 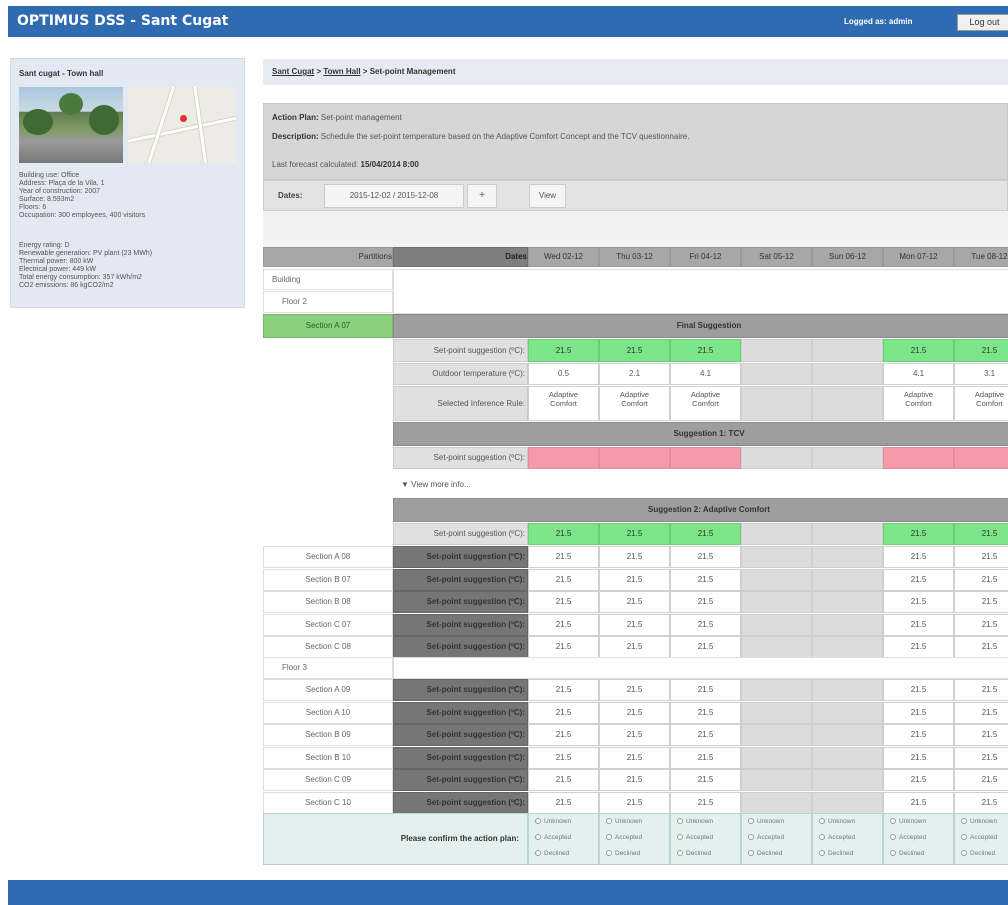 What do you see at coordinates (460, 690) in the screenshot?
I see `section-setpoint-label: Set-point suggestion (ºC):` at bounding box center [460, 690].